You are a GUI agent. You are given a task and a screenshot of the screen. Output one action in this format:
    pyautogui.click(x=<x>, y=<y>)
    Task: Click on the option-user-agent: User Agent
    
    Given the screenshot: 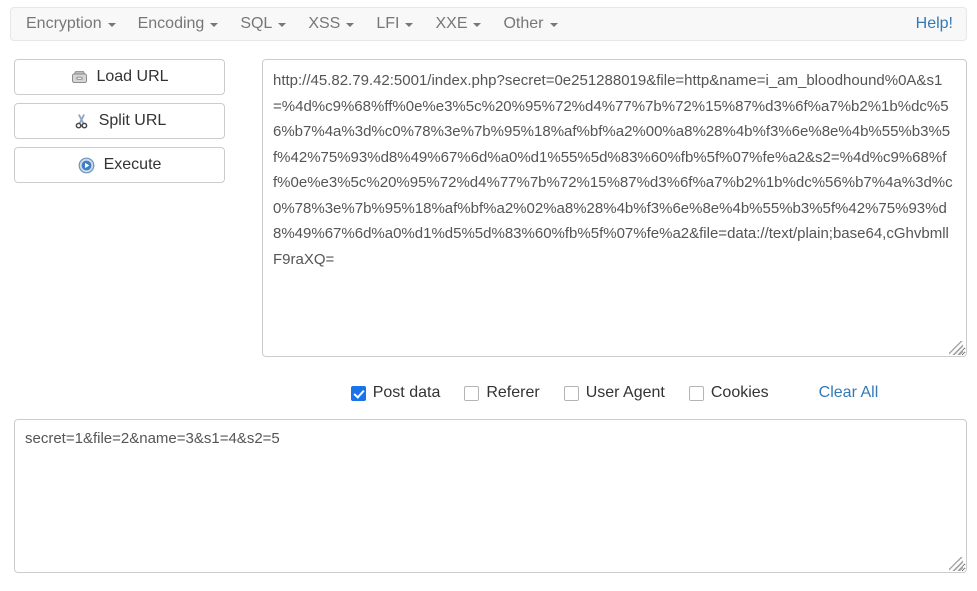 What is the action you would take?
    pyautogui.click(x=614, y=393)
    